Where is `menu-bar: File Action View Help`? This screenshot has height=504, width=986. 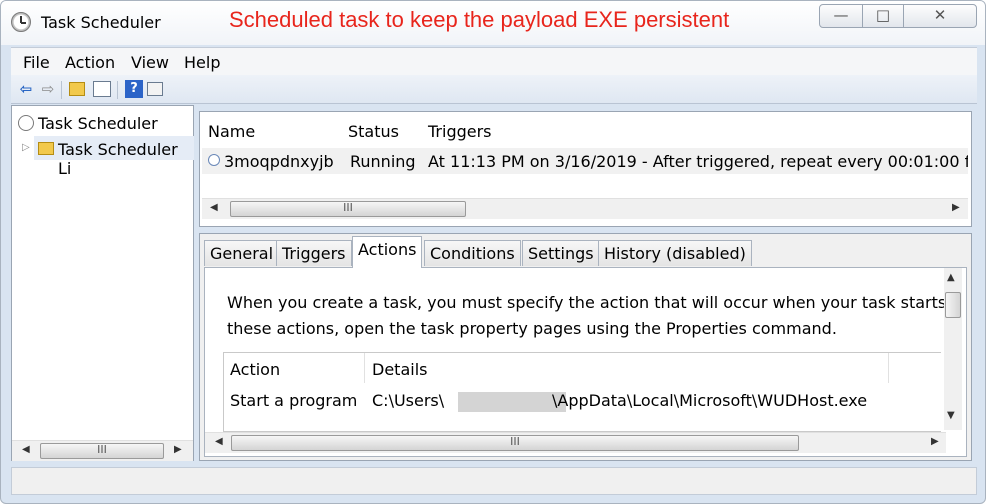 menu-bar: File Action View Help is located at coordinates (494, 61).